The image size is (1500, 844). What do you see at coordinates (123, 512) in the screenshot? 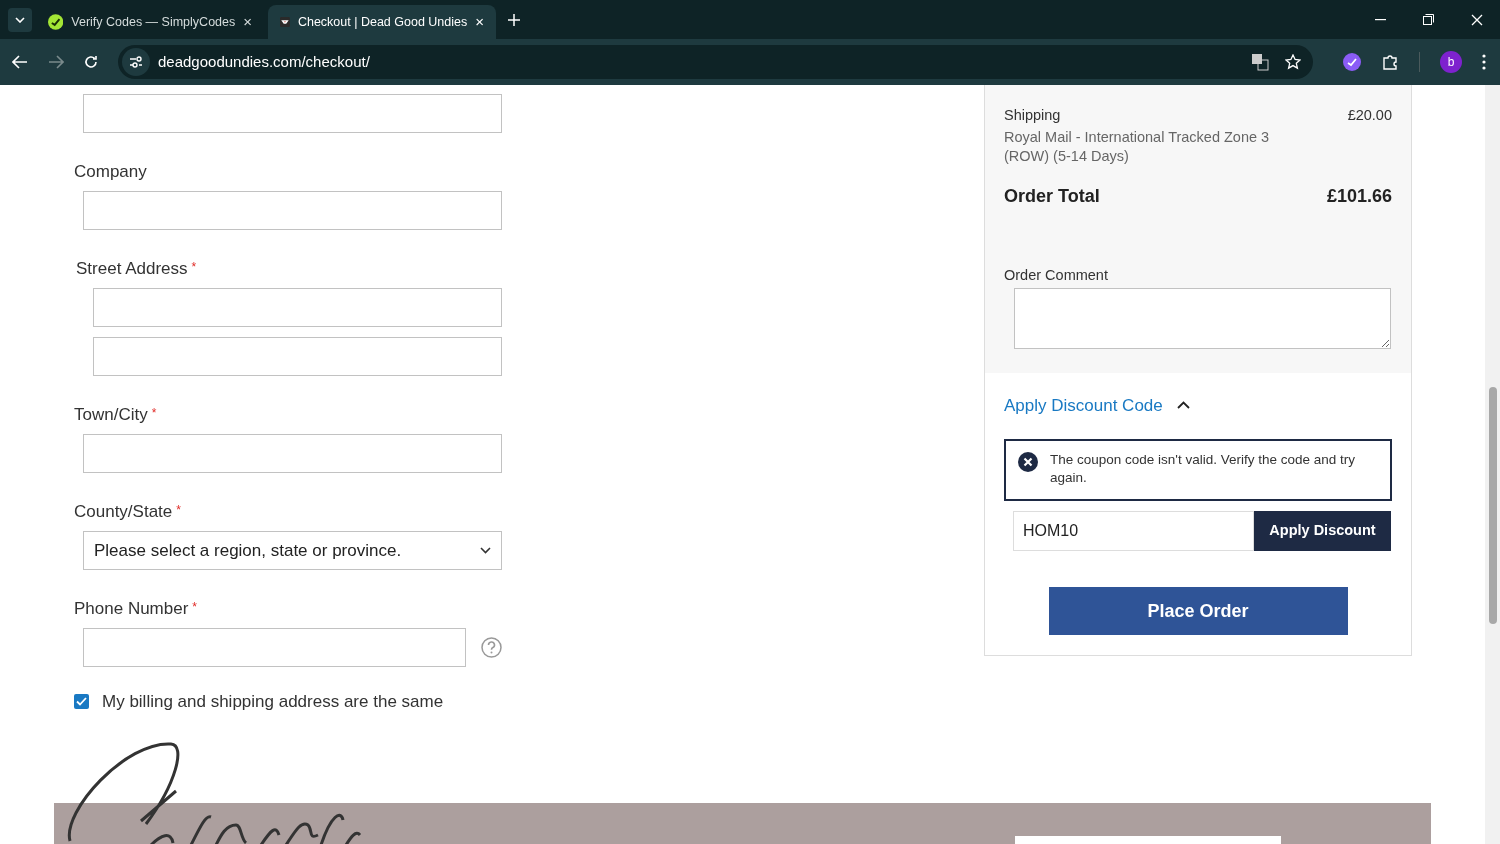
I see `field-label: County/State` at bounding box center [123, 512].